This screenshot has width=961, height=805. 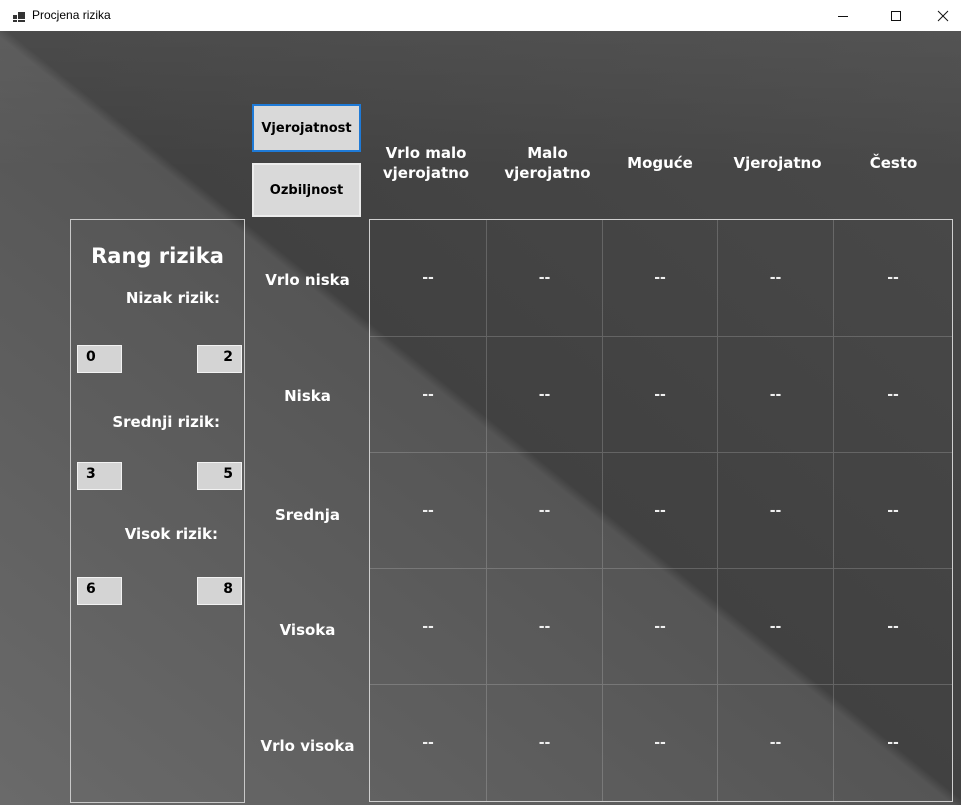 What do you see at coordinates (306, 128) in the screenshot?
I see `probability-button: Vjerojatnost` at bounding box center [306, 128].